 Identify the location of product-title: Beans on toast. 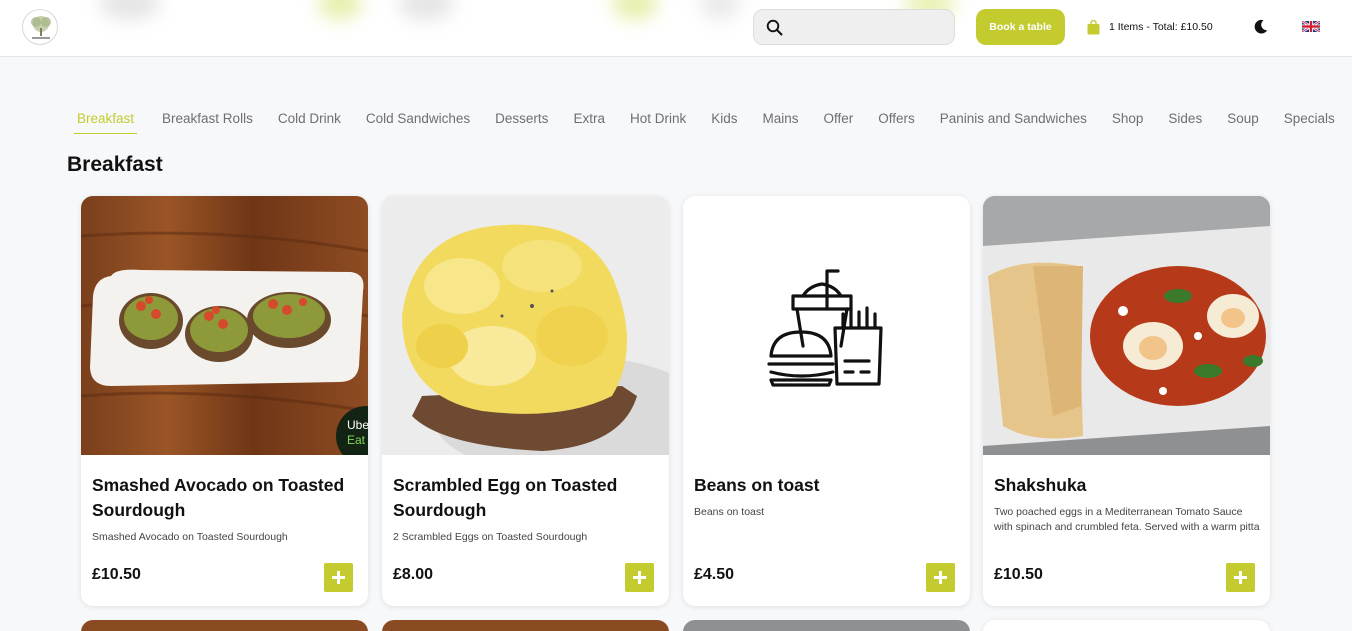
(757, 485).